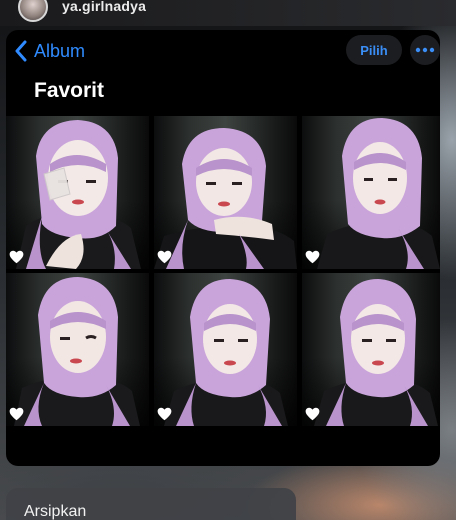  What do you see at coordinates (228, 13) in the screenshot?
I see `blurred-user-row: ya.girlnadya` at bounding box center [228, 13].